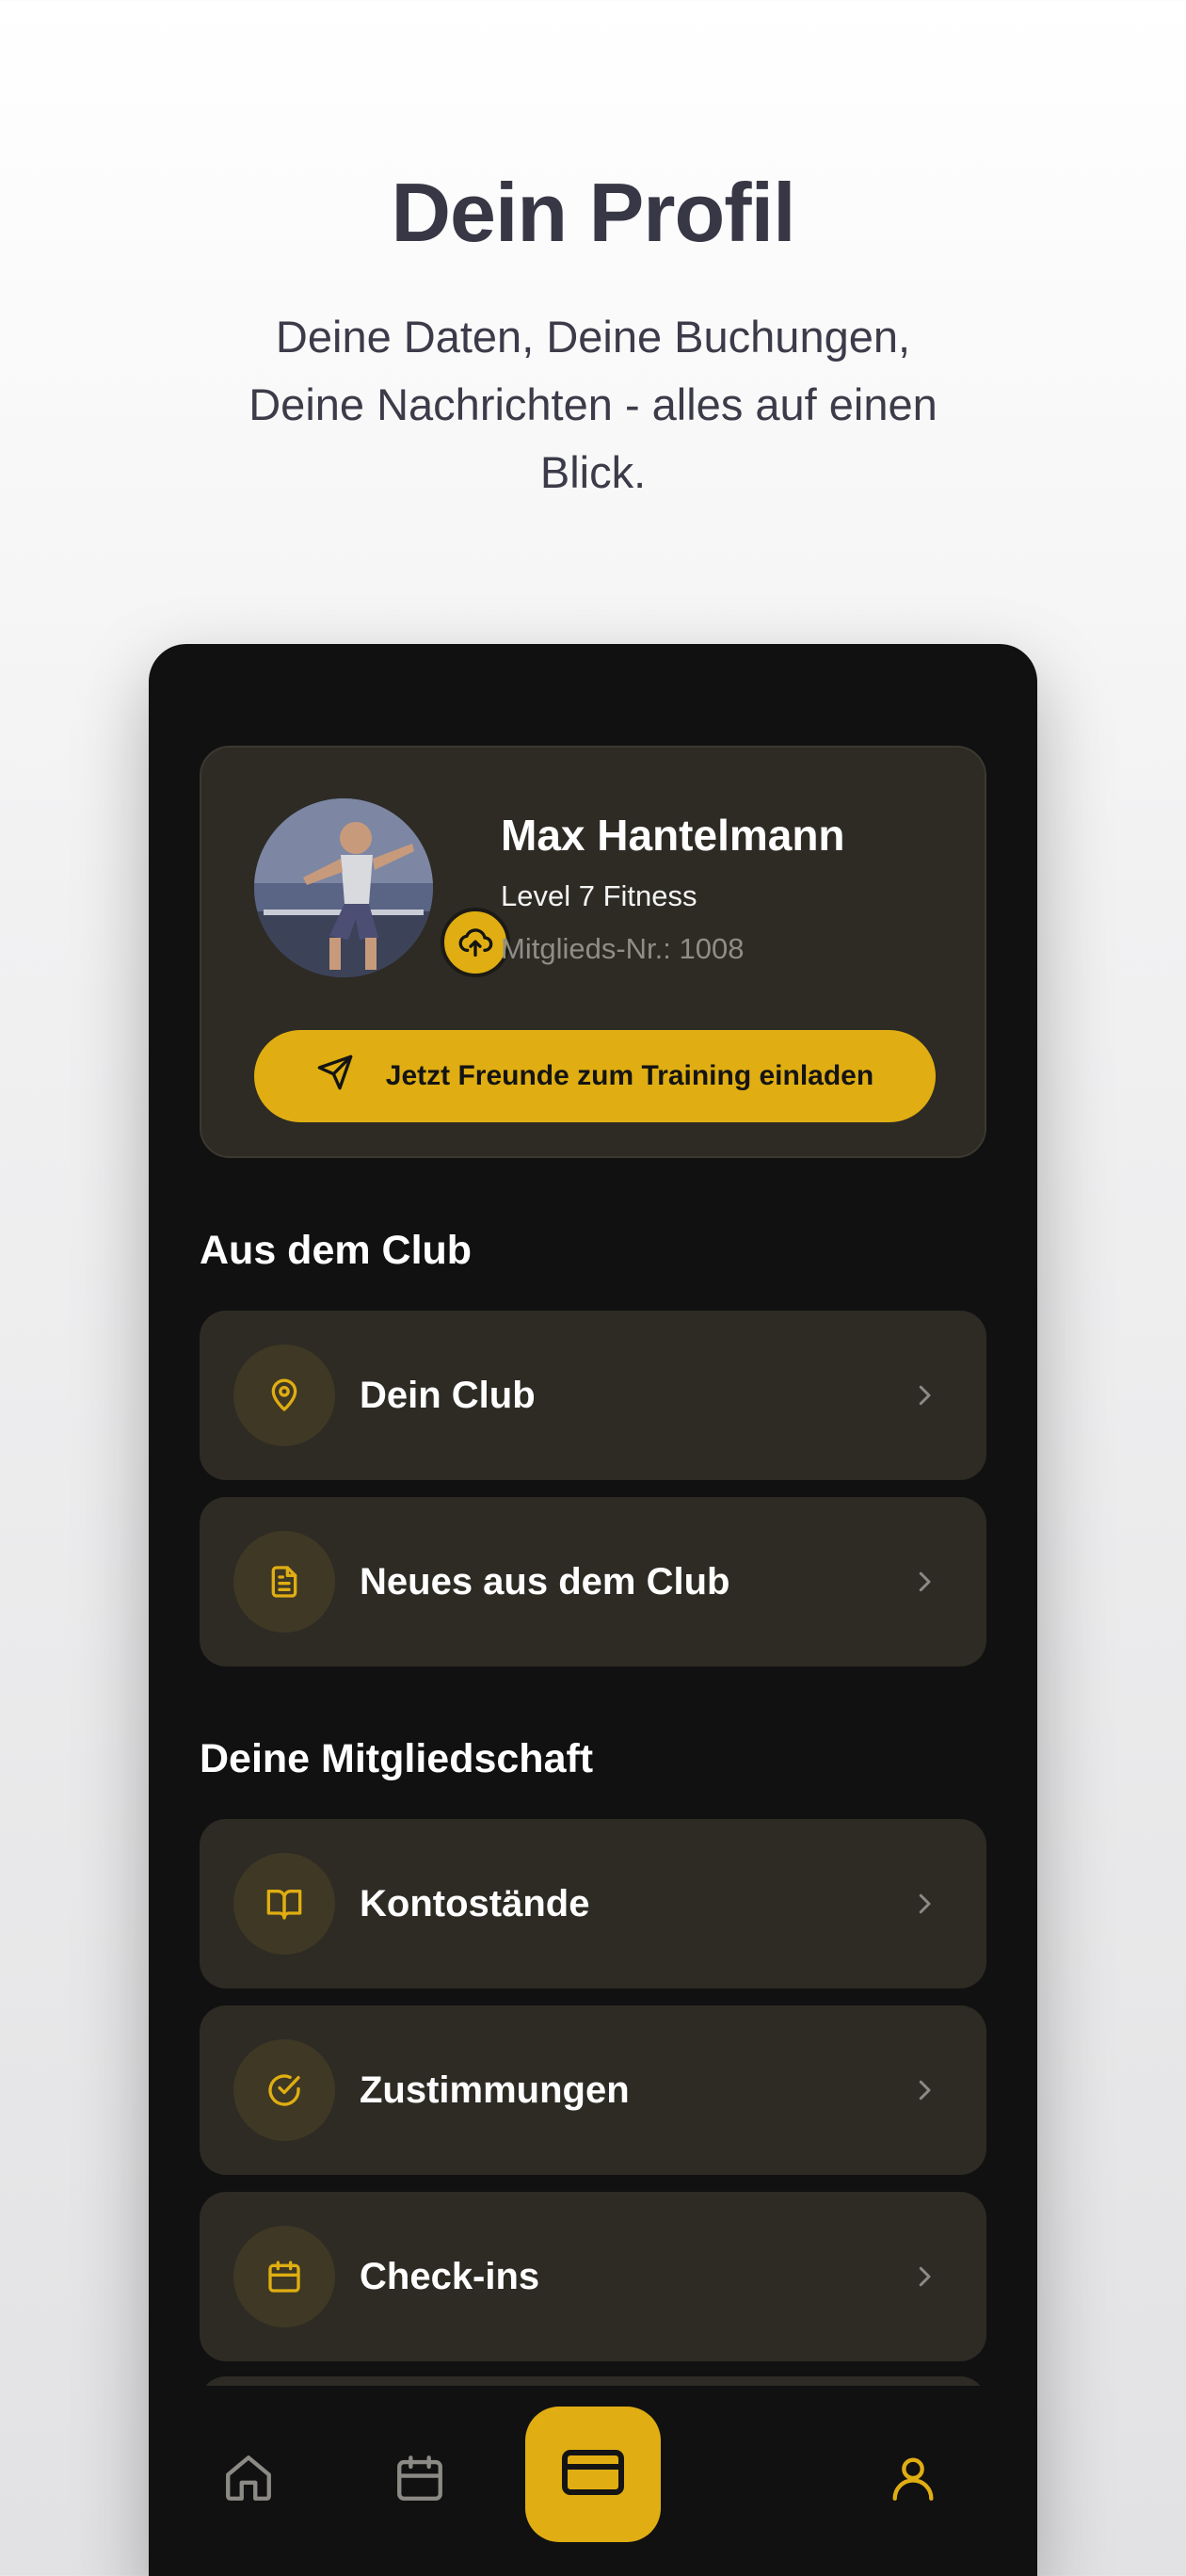  I want to click on tab-profile, so click(913, 2480).